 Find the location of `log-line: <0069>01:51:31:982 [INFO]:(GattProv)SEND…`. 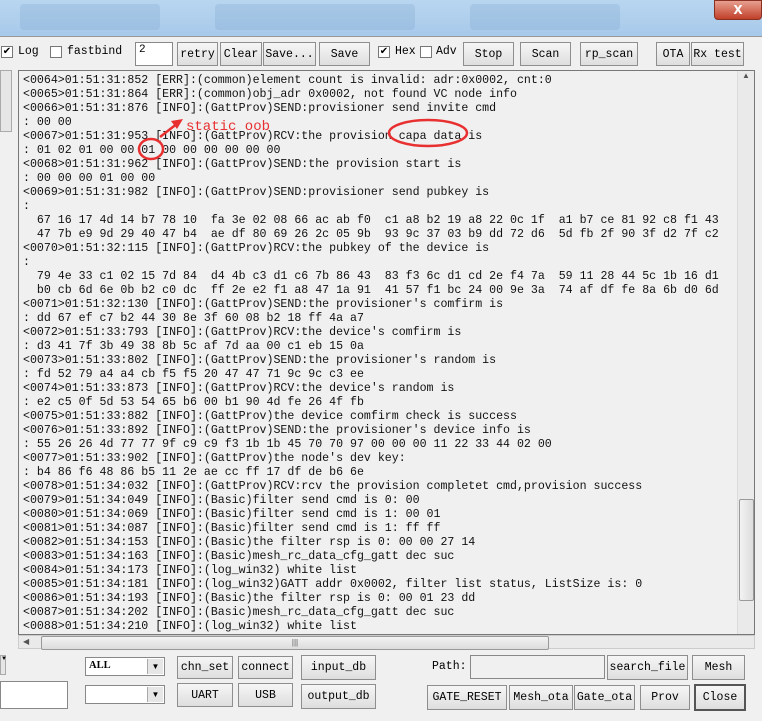

log-line: <0069>01:51:31:982 [INFO]:(GattProv)SEND… is located at coordinates (256, 192).